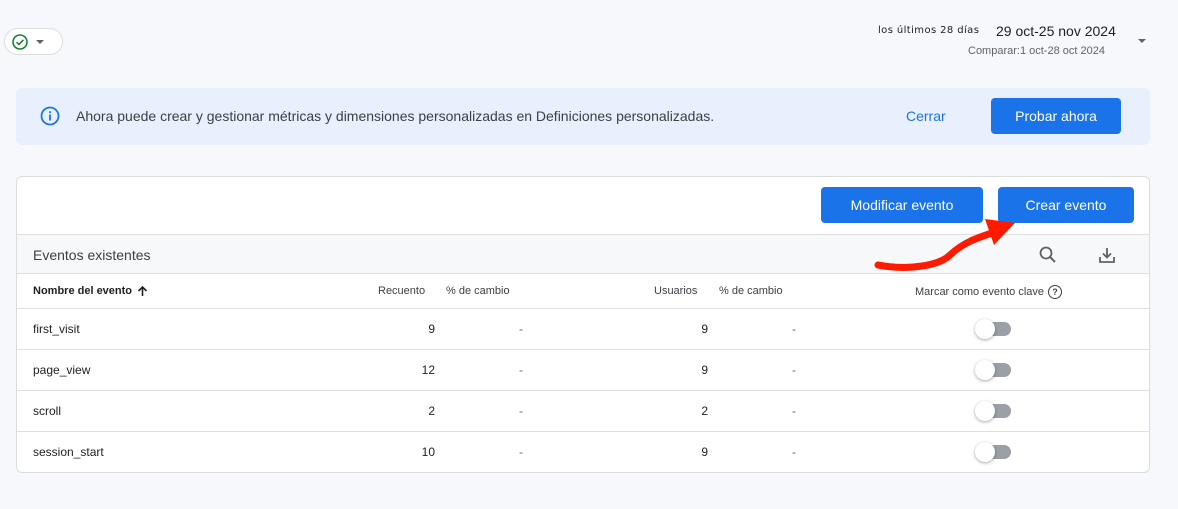 The image size is (1178, 509). I want to click on check-circle-icon, so click(20, 41).